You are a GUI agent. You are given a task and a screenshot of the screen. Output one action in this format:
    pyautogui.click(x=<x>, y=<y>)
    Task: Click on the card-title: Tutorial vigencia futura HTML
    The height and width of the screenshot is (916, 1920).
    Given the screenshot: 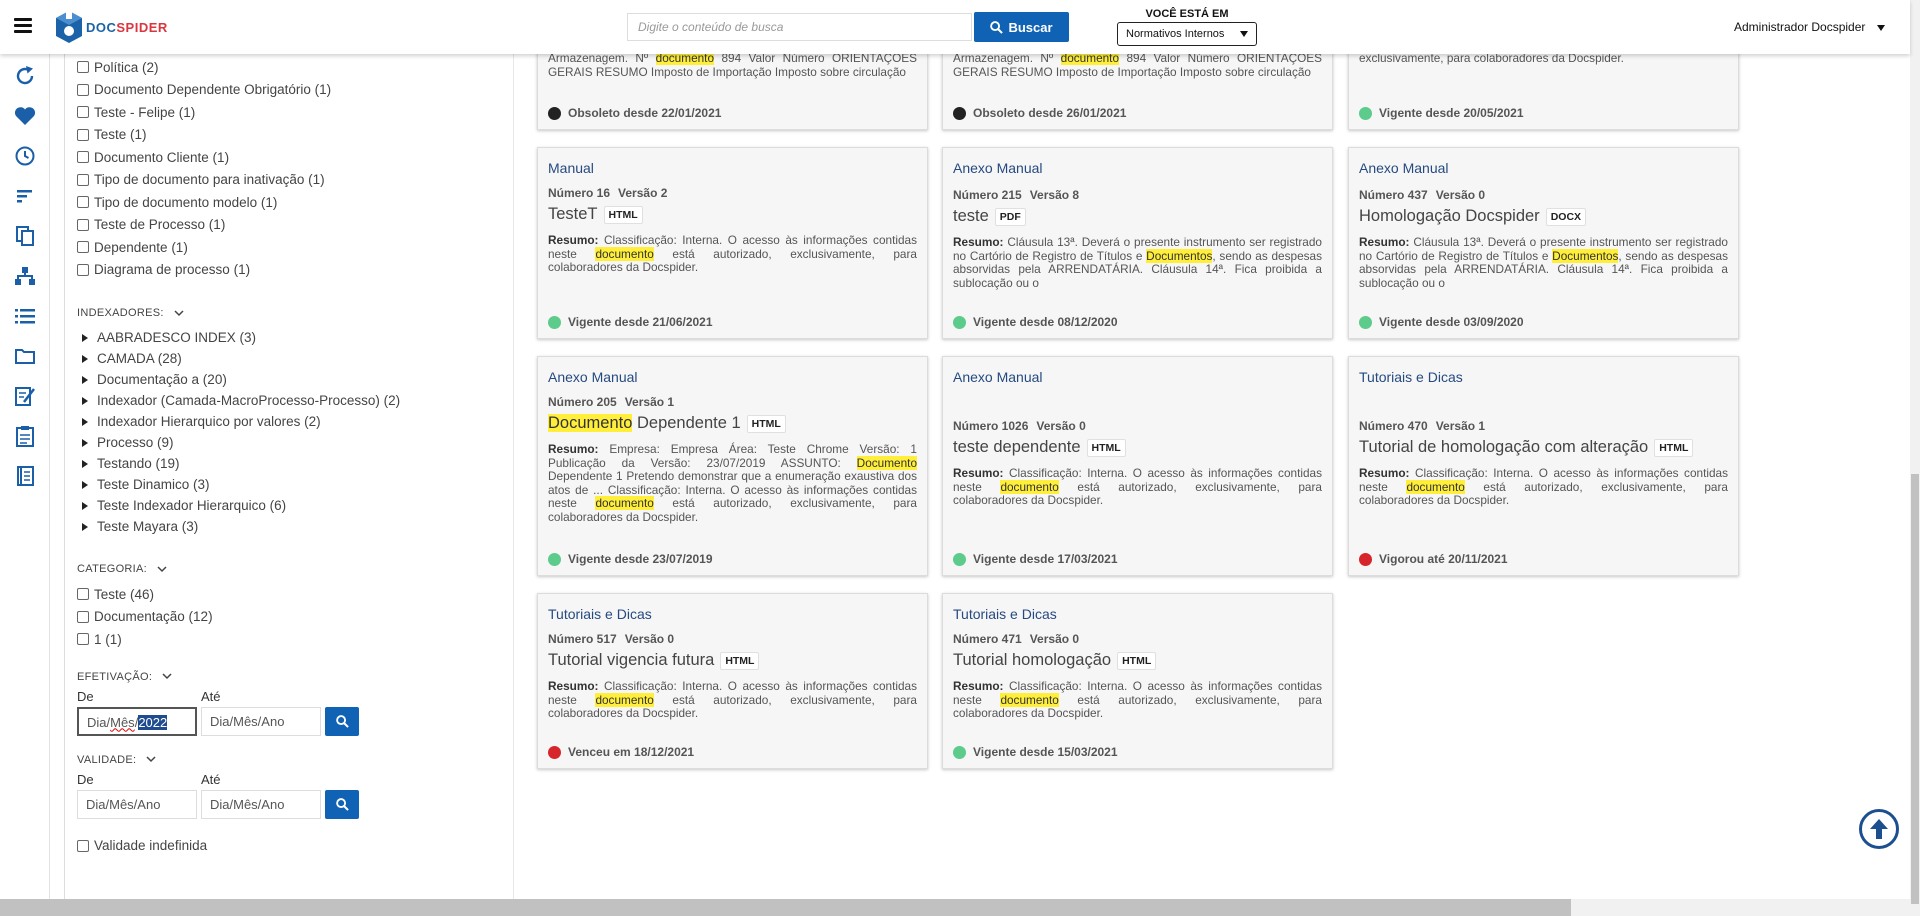 What is the action you would take?
    pyautogui.click(x=732, y=660)
    